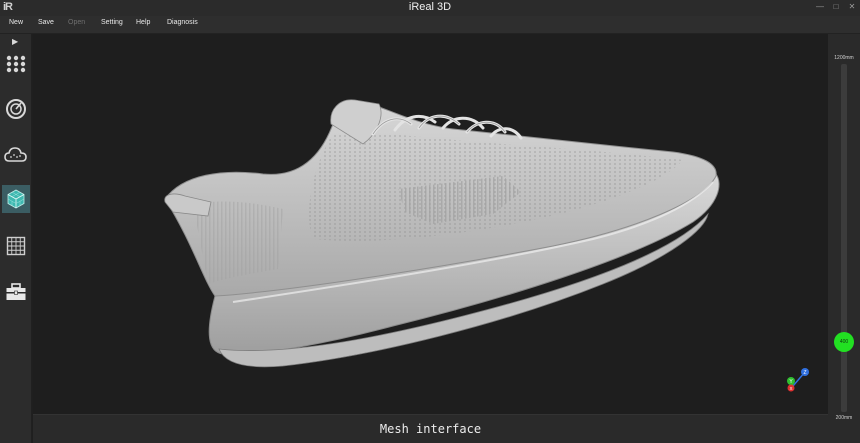  What do you see at coordinates (143, 22) in the screenshot?
I see `menu-help: Help` at bounding box center [143, 22].